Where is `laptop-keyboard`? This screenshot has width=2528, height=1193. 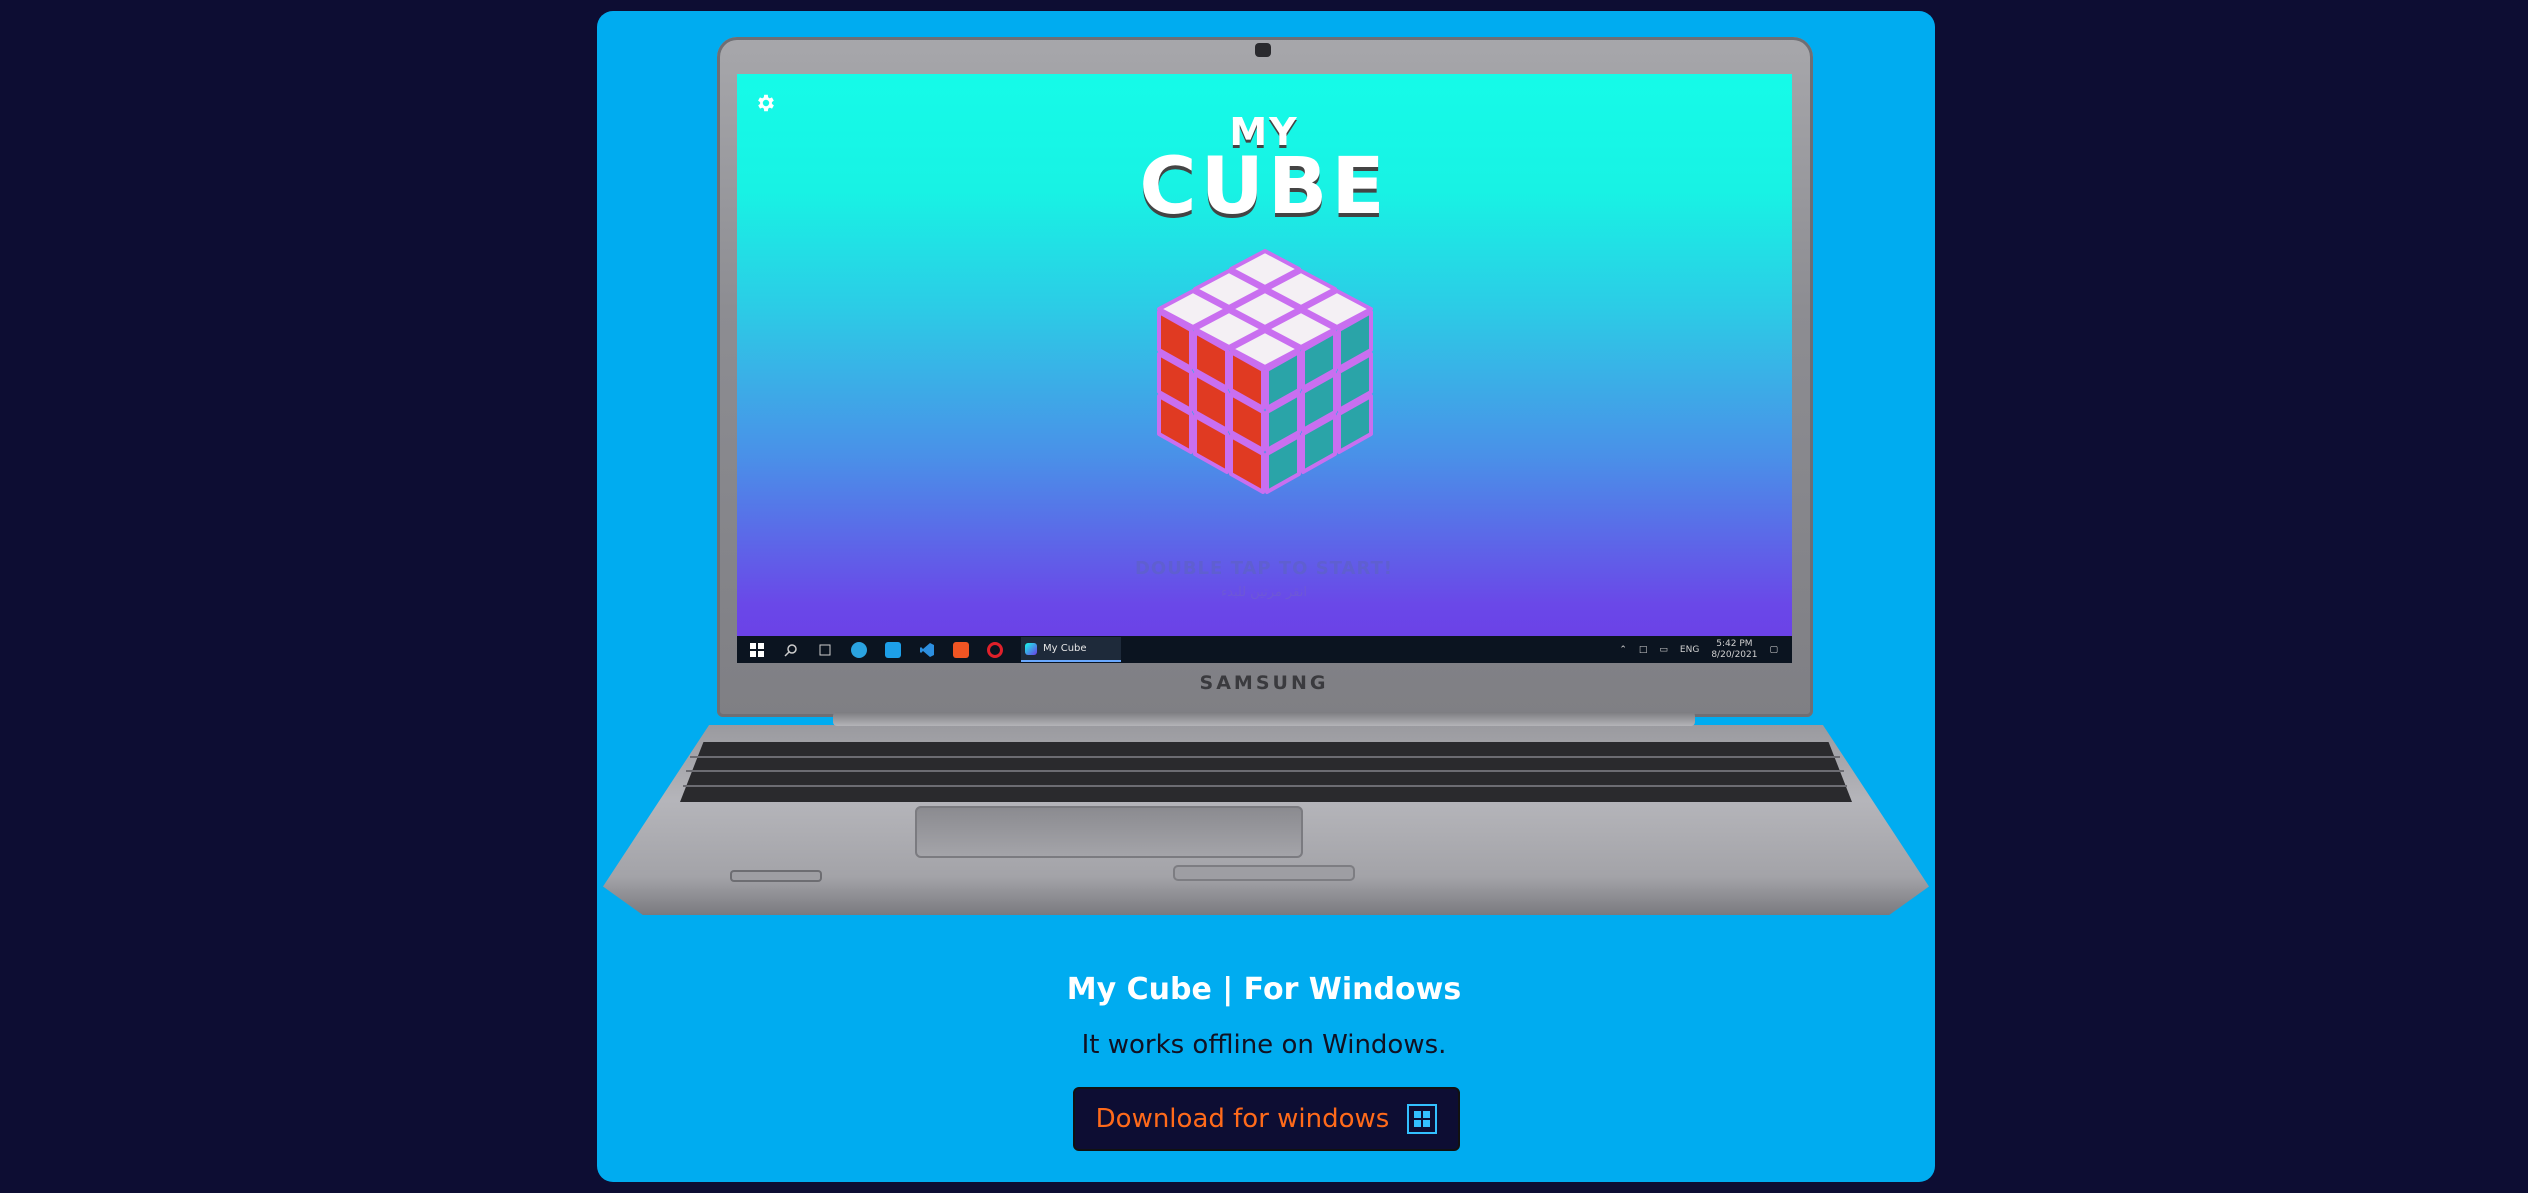 laptop-keyboard is located at coordinates (1266, 772).